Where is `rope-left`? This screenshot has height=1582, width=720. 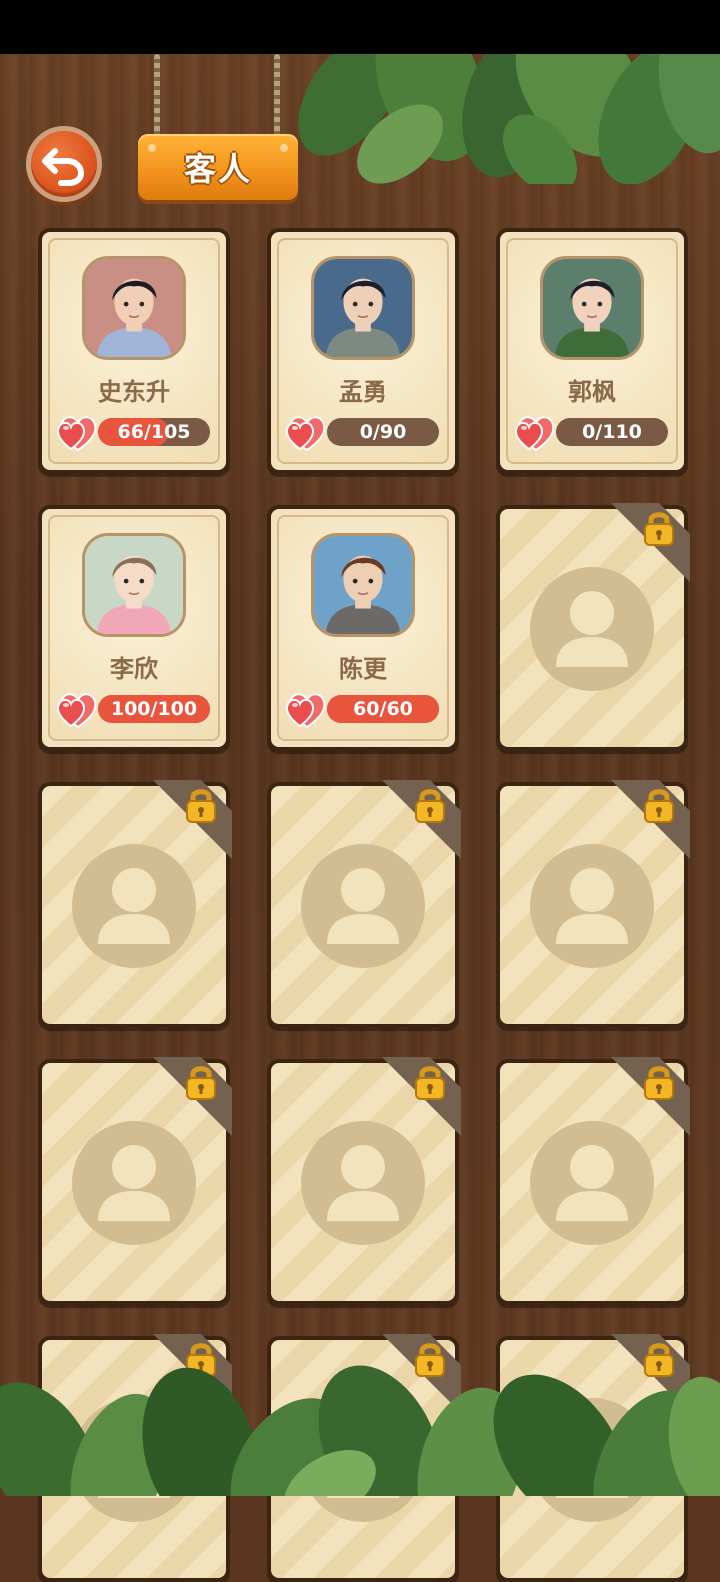 rope-left is located at coordinates (157, 97).